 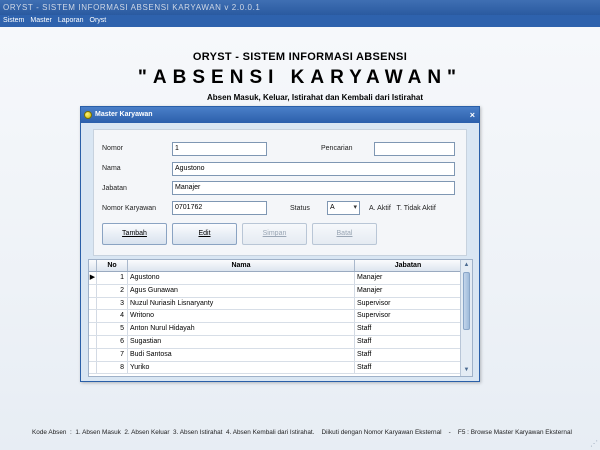 I want to click on table-row: 3 Nuzul Nuriasih Lisnaryanty Supervisor, so click(x=275, y=304).